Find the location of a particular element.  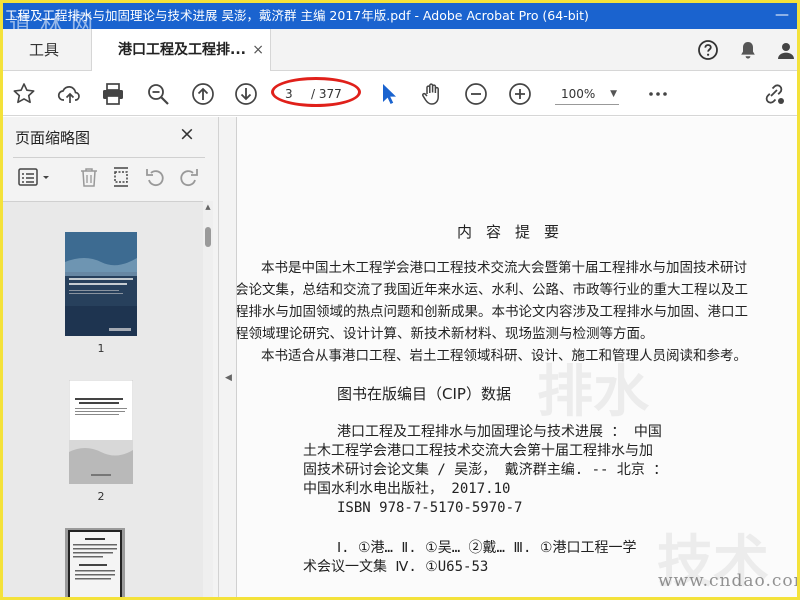

cip-line: 中国水利水电出版社， 2017.10 is located at coordinates (407, 489).